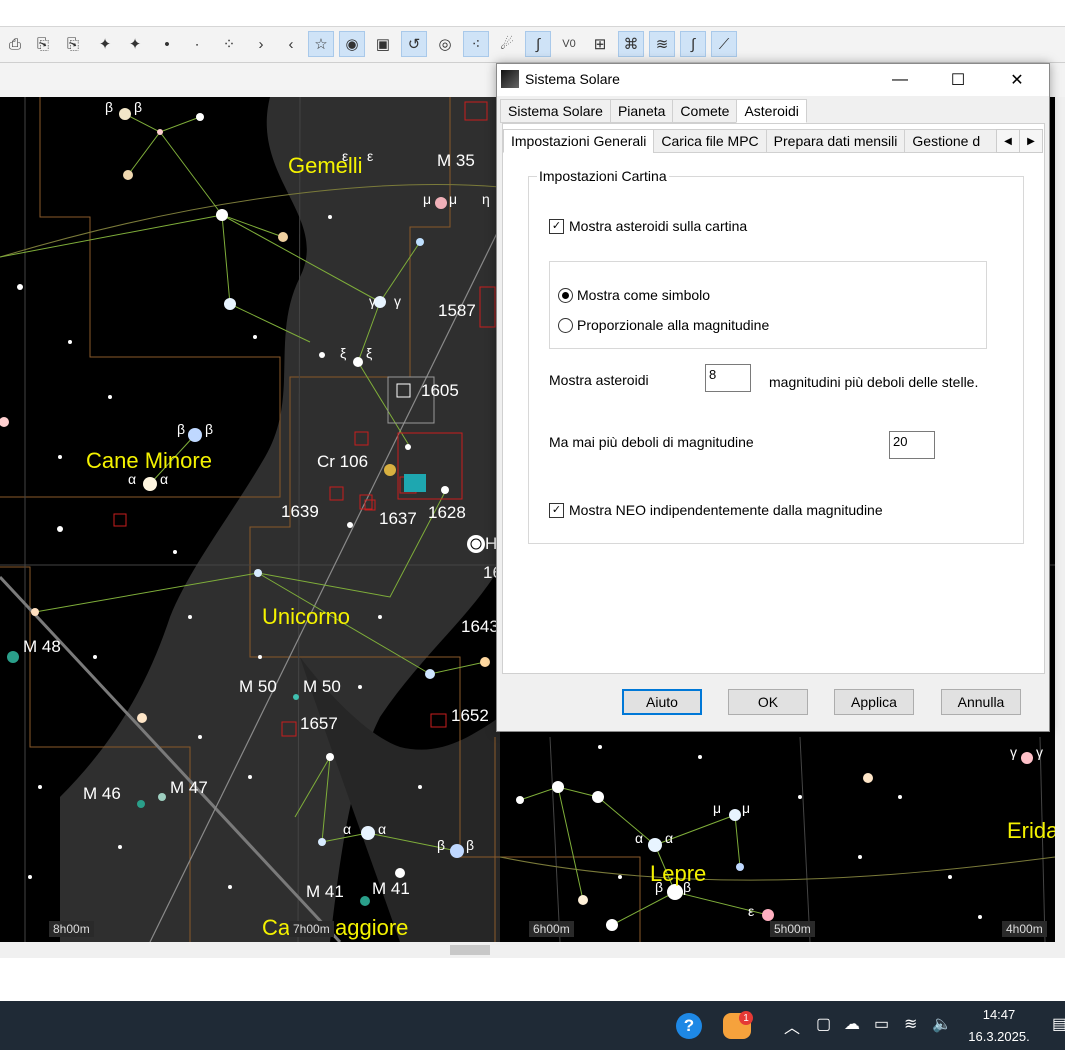 The width and height of the screenshot is (1065, 1050). What do you see at coordinates (457, 310) in the screenshot?
I see `object-label: 1587` at bounding box center [457, 310].